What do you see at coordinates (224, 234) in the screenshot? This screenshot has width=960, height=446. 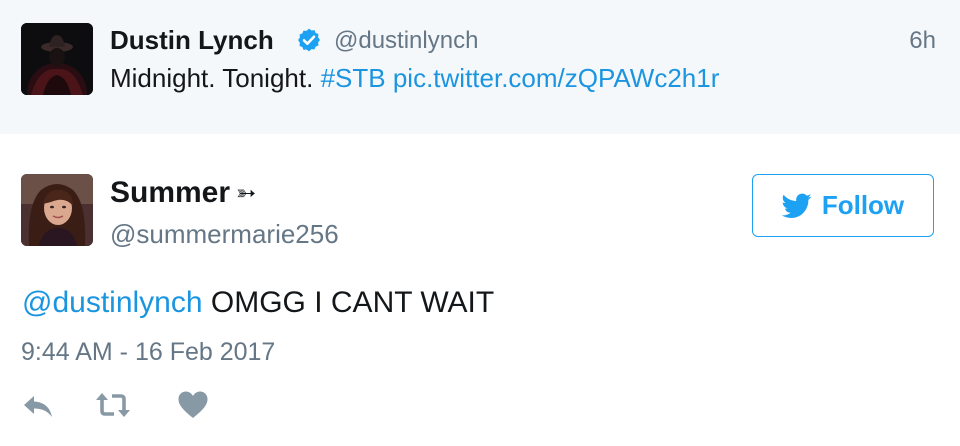 I see `reply-author-handle: @summermarie256` at bounding box center [224, 234].